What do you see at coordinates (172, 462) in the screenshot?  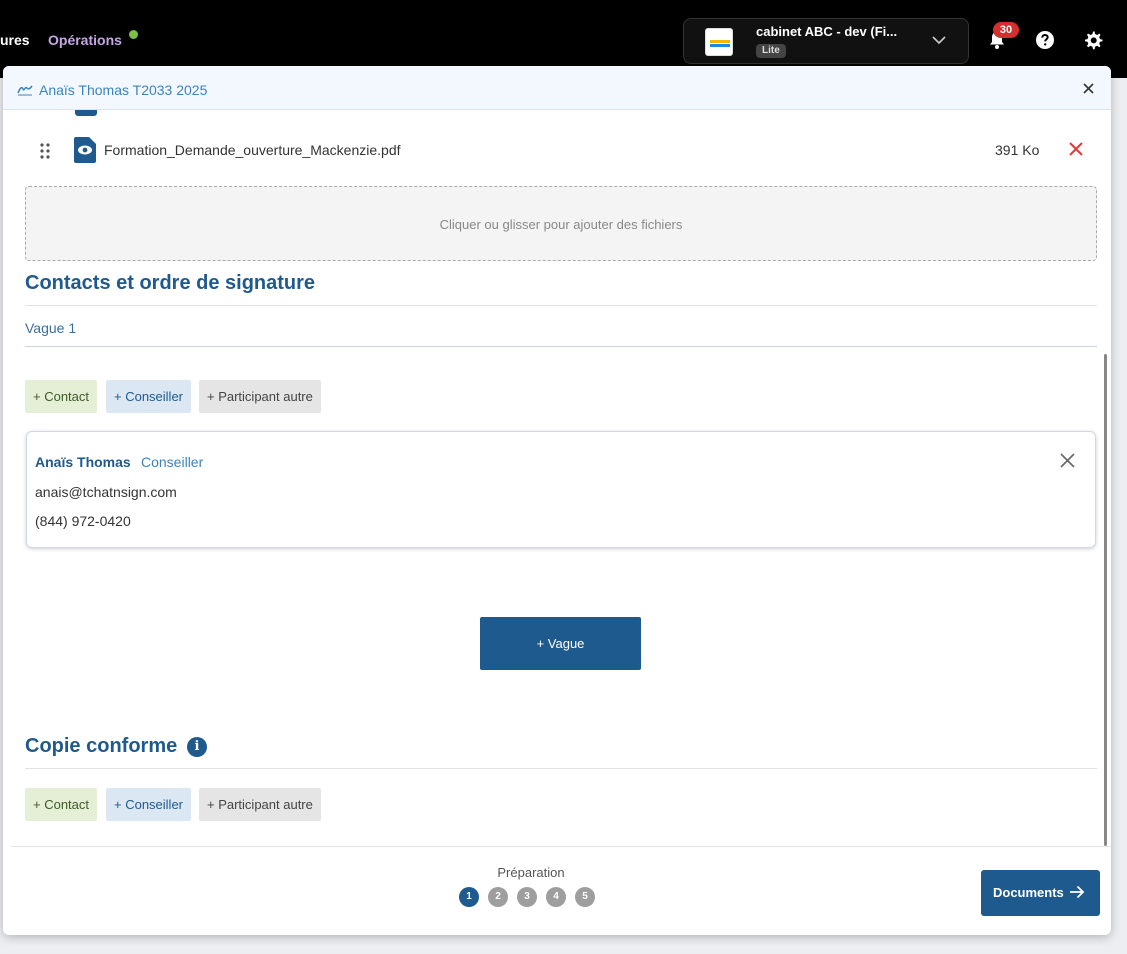 I see `participant-role: Conseiller` at bounding box center [172, 462].